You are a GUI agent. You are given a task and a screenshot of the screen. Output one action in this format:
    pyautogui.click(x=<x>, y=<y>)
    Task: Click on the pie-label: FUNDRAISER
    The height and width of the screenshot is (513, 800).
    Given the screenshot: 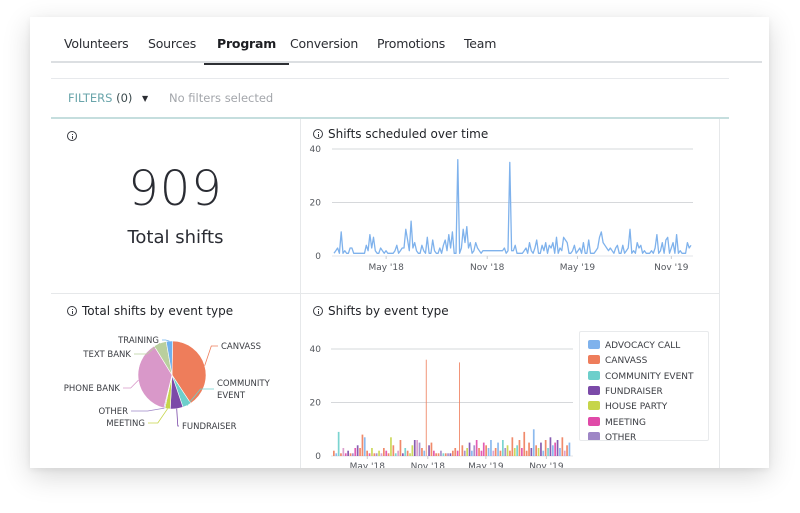 What is the action you would take?
    pyautogui.click(x=209, y=427)
    